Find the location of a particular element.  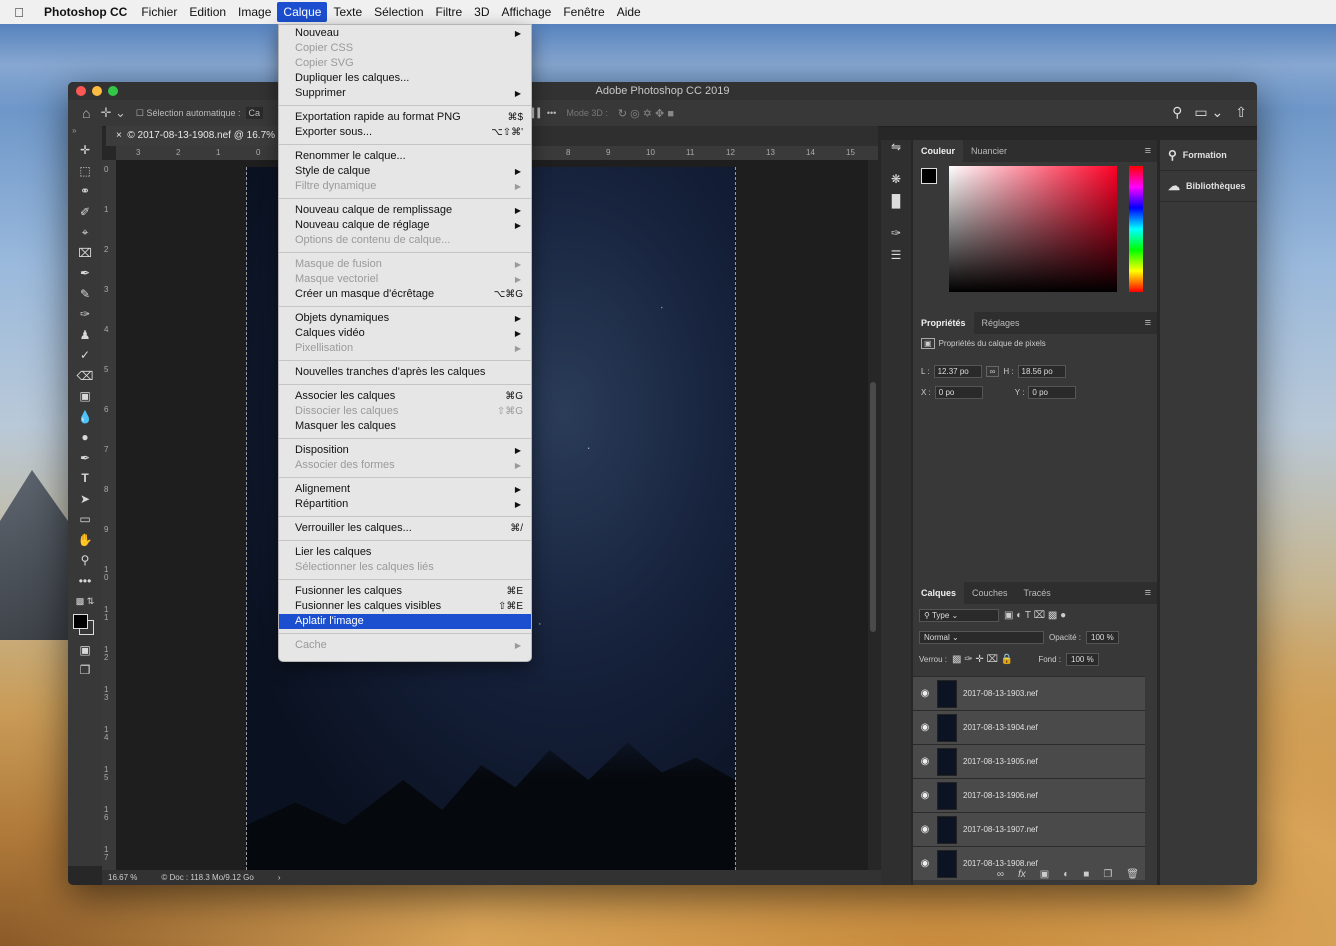

menubar-item-aide: Aide is located at coordinates (629, 12).